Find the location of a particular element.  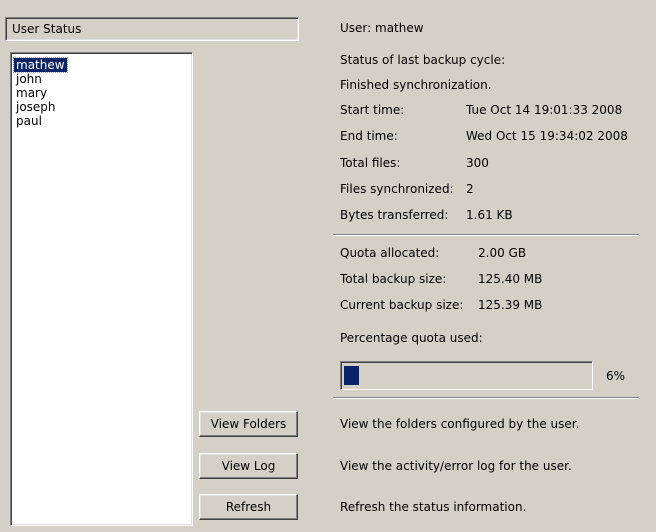

progress-track is located at coordinates (466, 375).